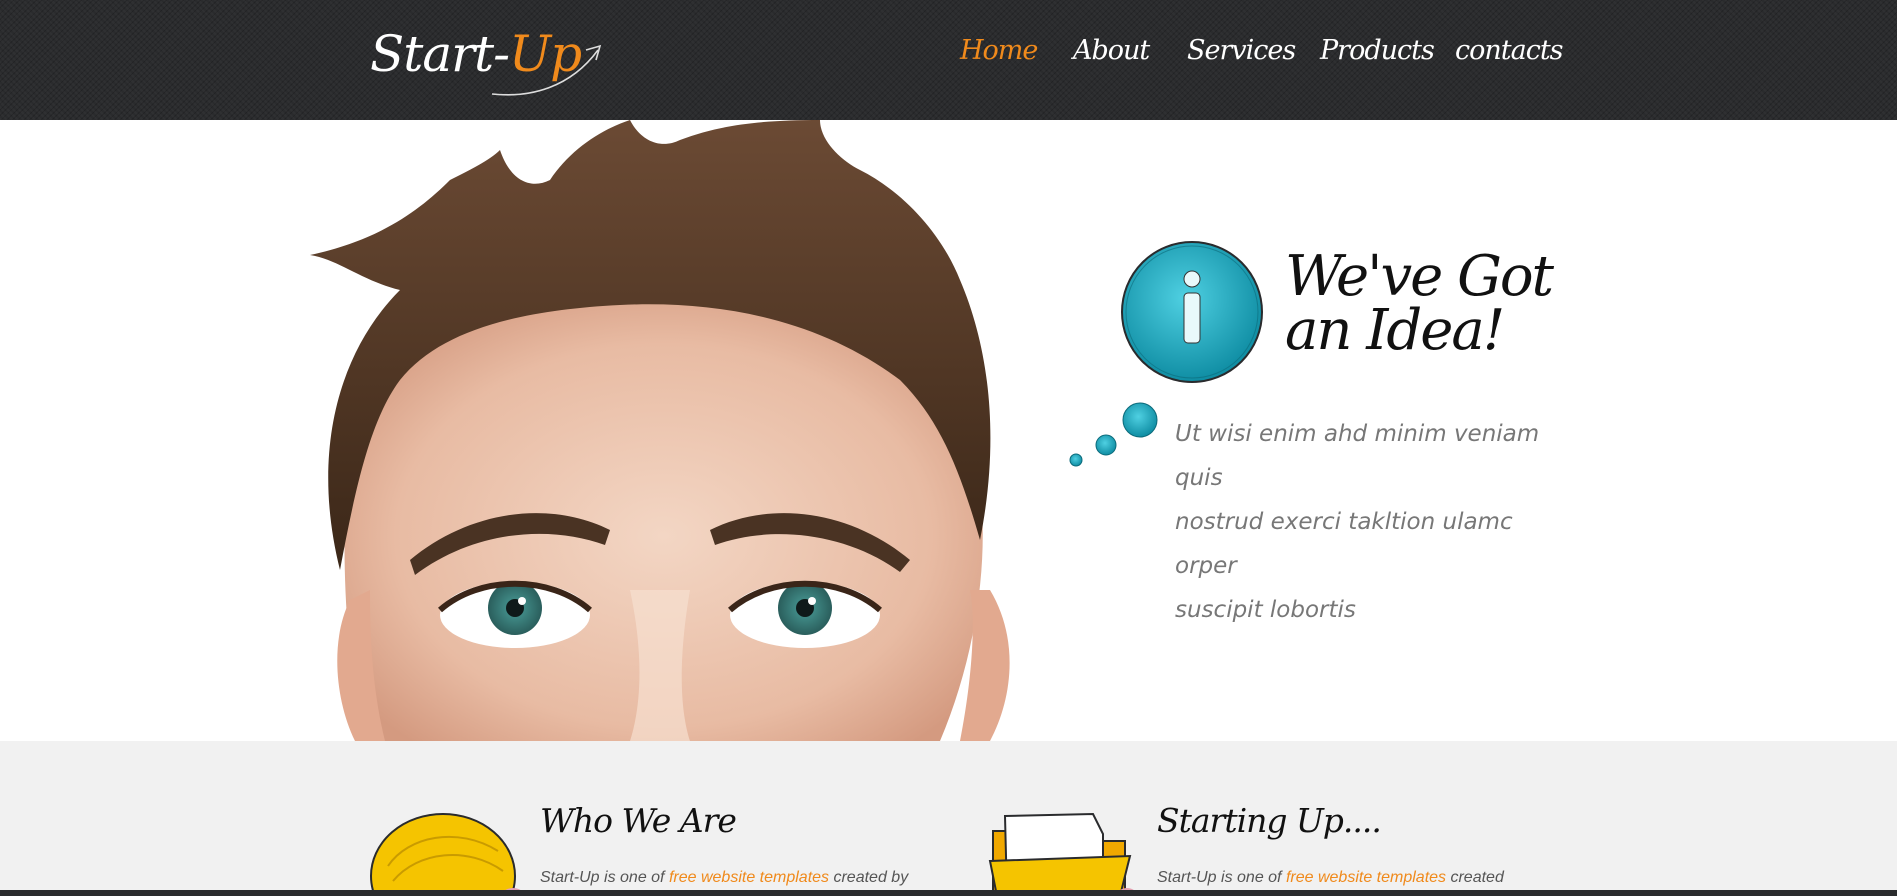 The width and height of the screenshot is (1897, 896). Describe the element at coordinates (1265, 610) in the screenshot. I see `hero-text-line-3: suscipit lobortis` at that location.